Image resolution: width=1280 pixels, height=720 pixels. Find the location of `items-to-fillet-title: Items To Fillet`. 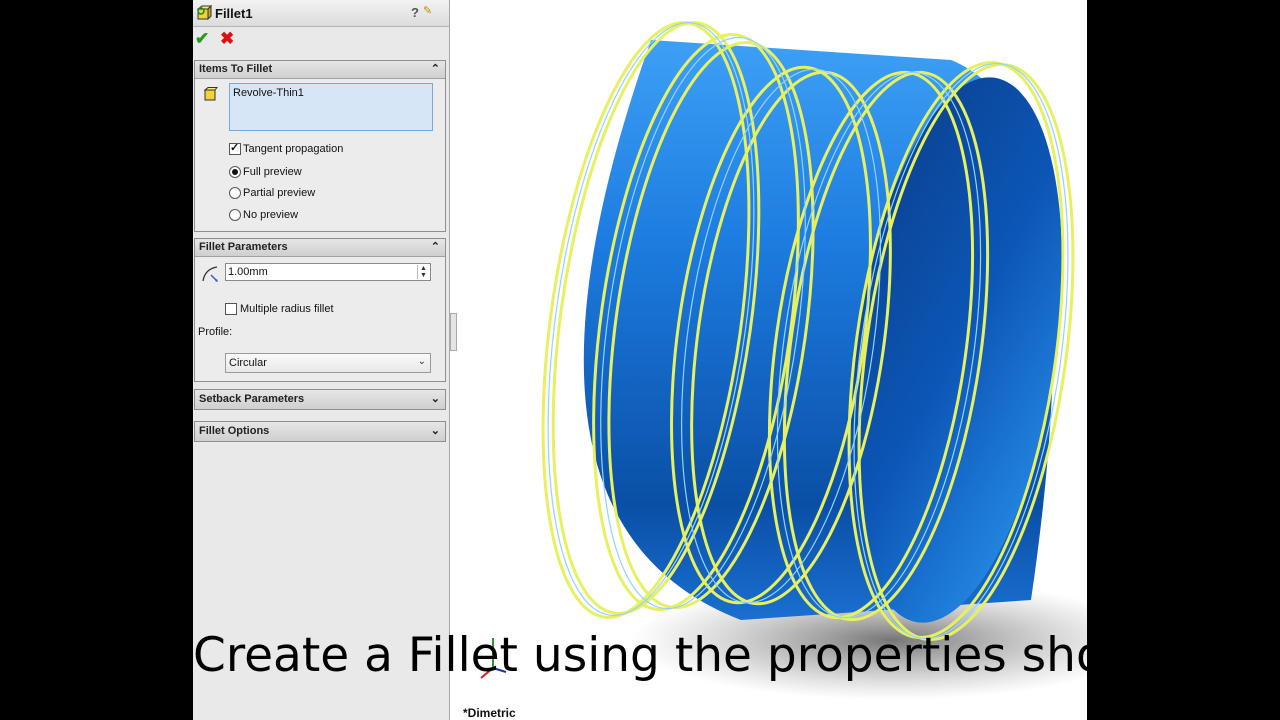

items-to-fillet-title: Items To Fillet is located at coordinates (236, 69).